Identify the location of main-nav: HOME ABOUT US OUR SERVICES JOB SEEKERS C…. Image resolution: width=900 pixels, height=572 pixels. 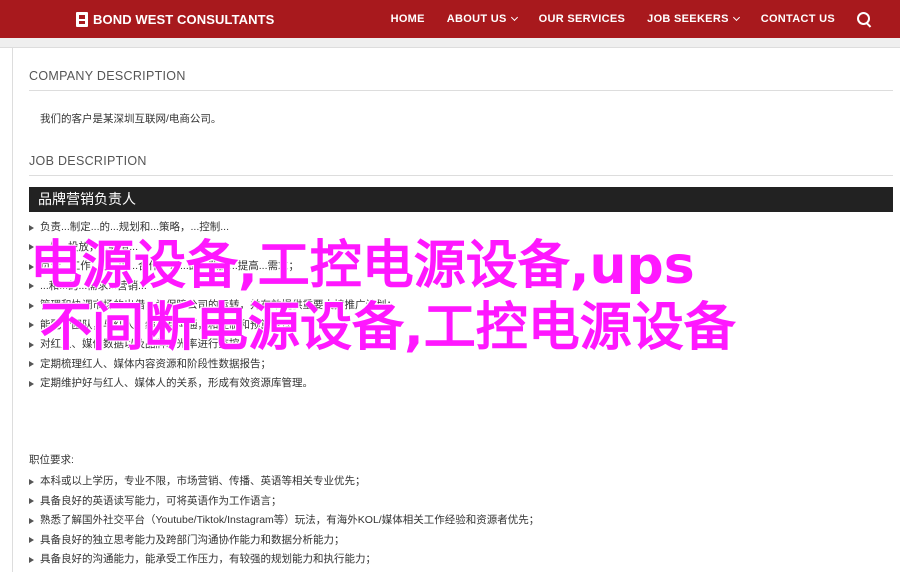
(620, 19).